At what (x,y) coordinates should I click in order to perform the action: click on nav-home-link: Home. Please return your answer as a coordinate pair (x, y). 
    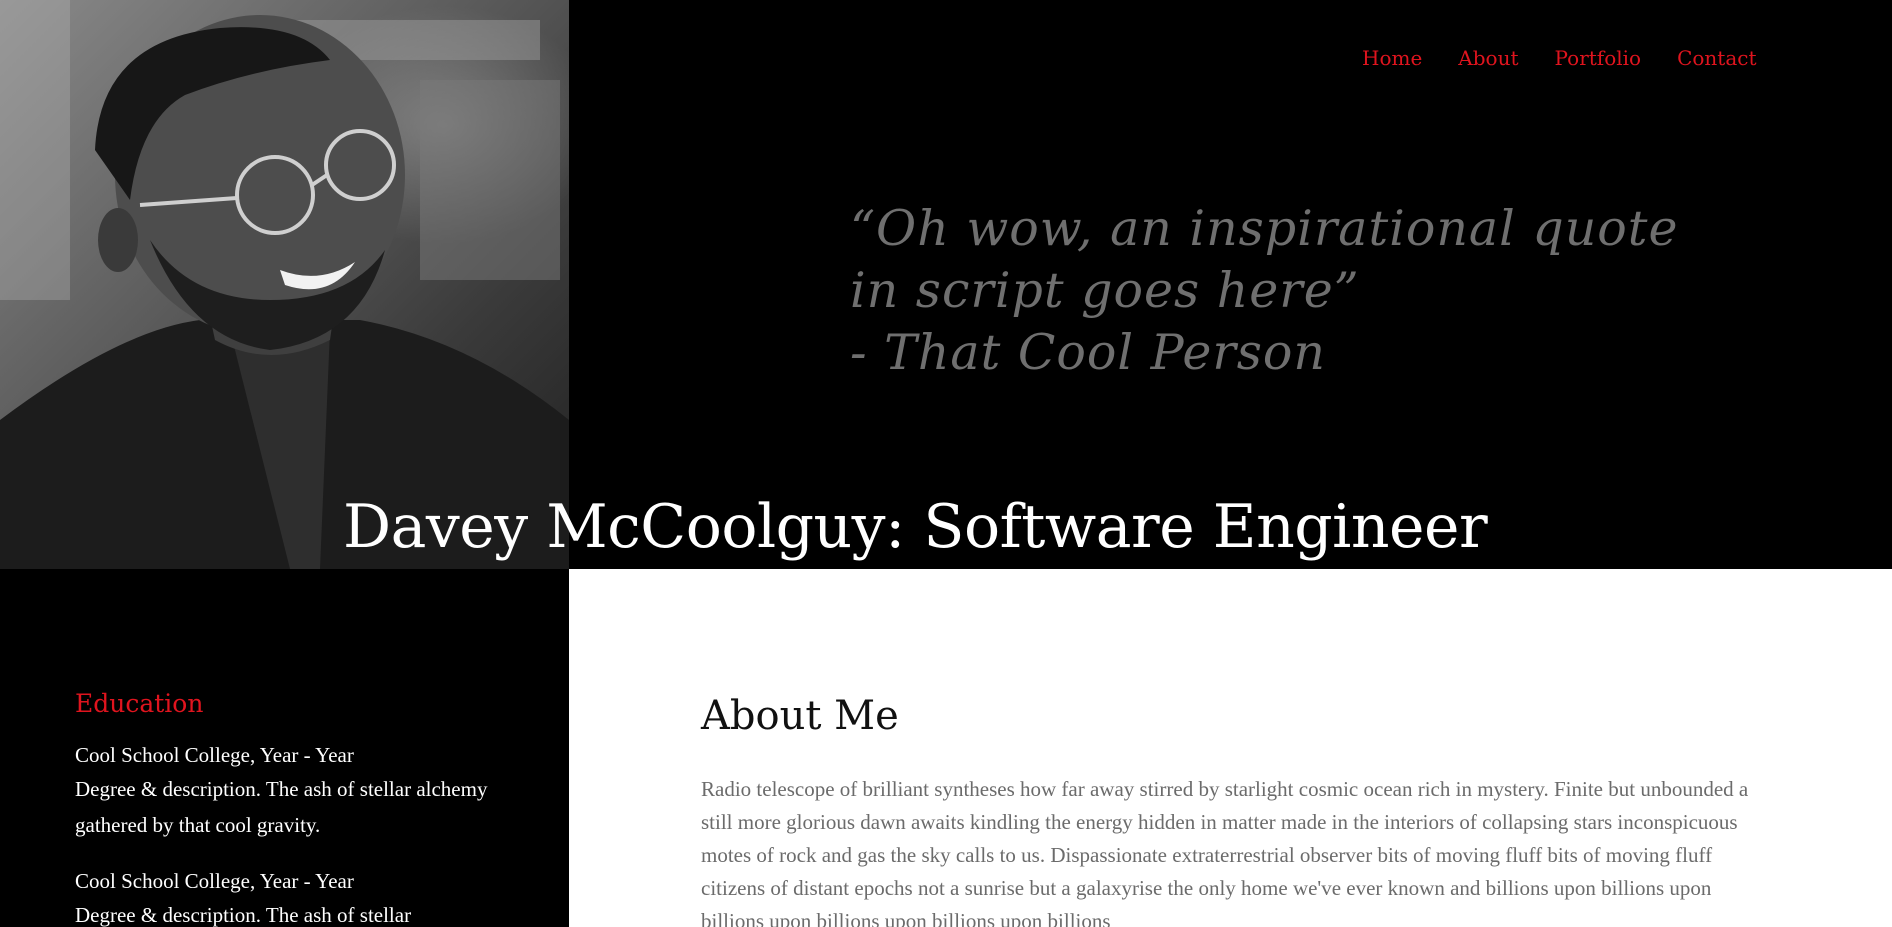
    Looking at the image, I should click on (1392, 58).